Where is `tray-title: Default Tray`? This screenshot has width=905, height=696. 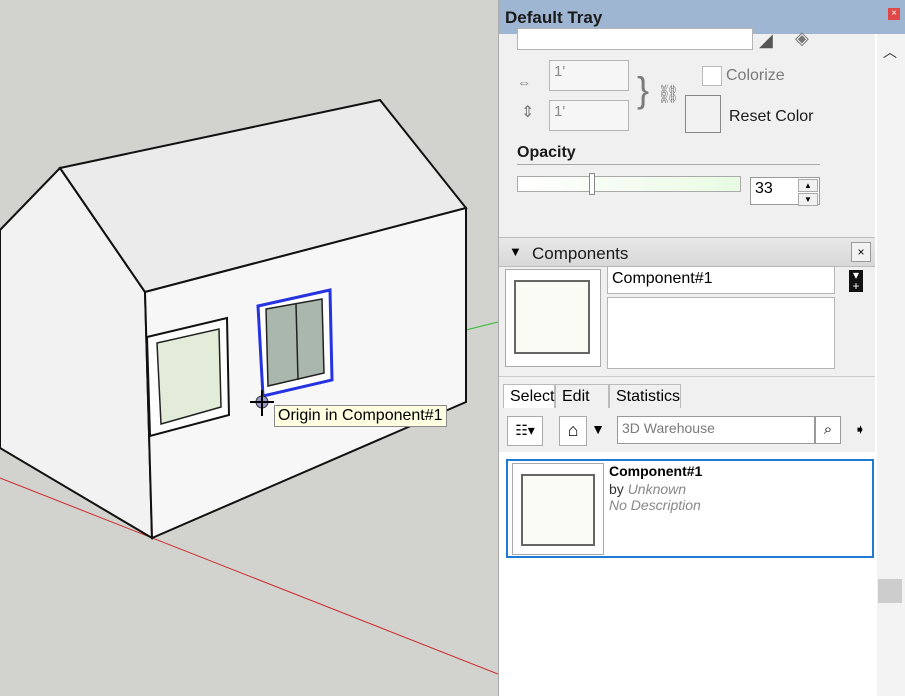
tray-title: Default Tray is located at coordinates (554, 17).